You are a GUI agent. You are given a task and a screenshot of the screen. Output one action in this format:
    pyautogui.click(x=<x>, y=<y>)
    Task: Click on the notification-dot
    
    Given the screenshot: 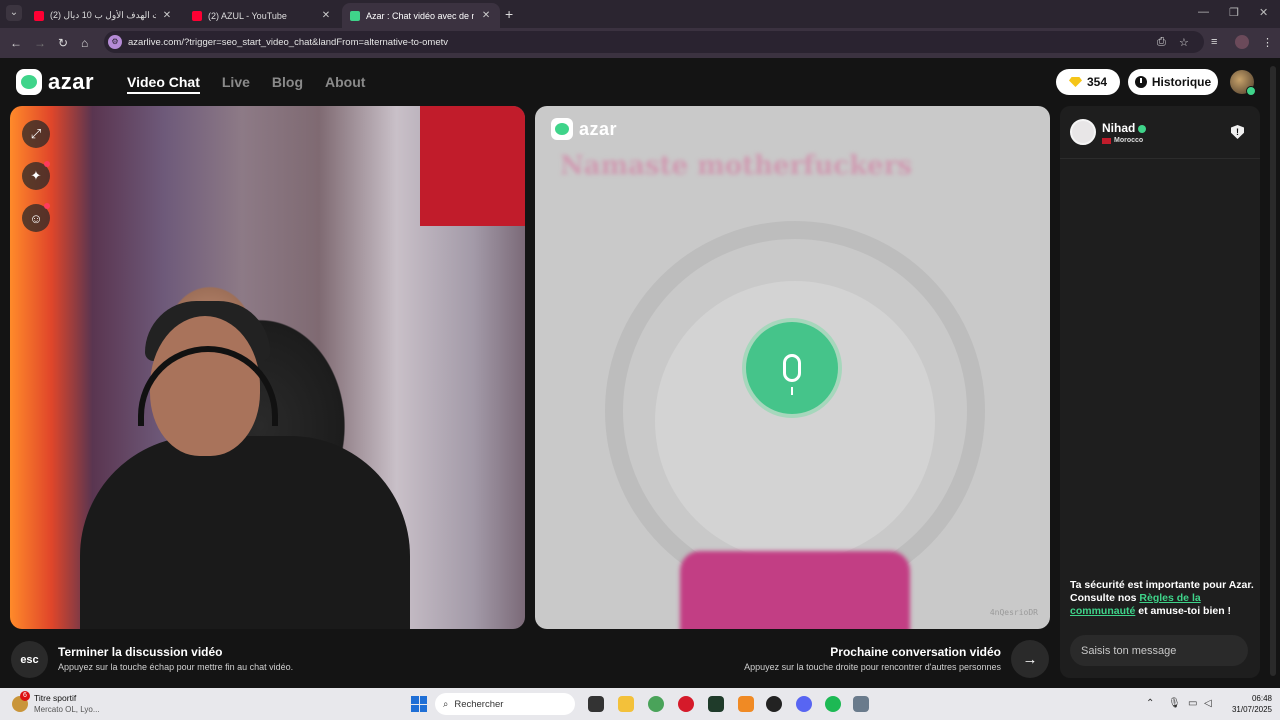 What is the action you would take?
    pyautogui.click(x=47, y=206)
    